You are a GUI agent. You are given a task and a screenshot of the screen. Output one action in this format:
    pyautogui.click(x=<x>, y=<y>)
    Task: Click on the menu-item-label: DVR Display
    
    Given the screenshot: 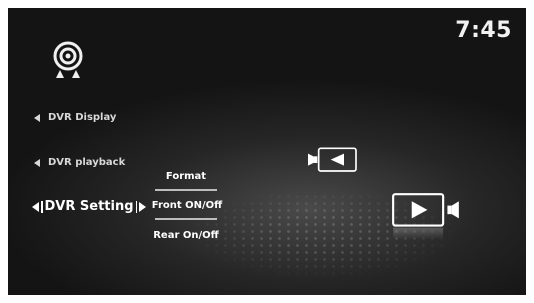 What is the action you would take?
    pyautogui.click(x=82, y=117)
    